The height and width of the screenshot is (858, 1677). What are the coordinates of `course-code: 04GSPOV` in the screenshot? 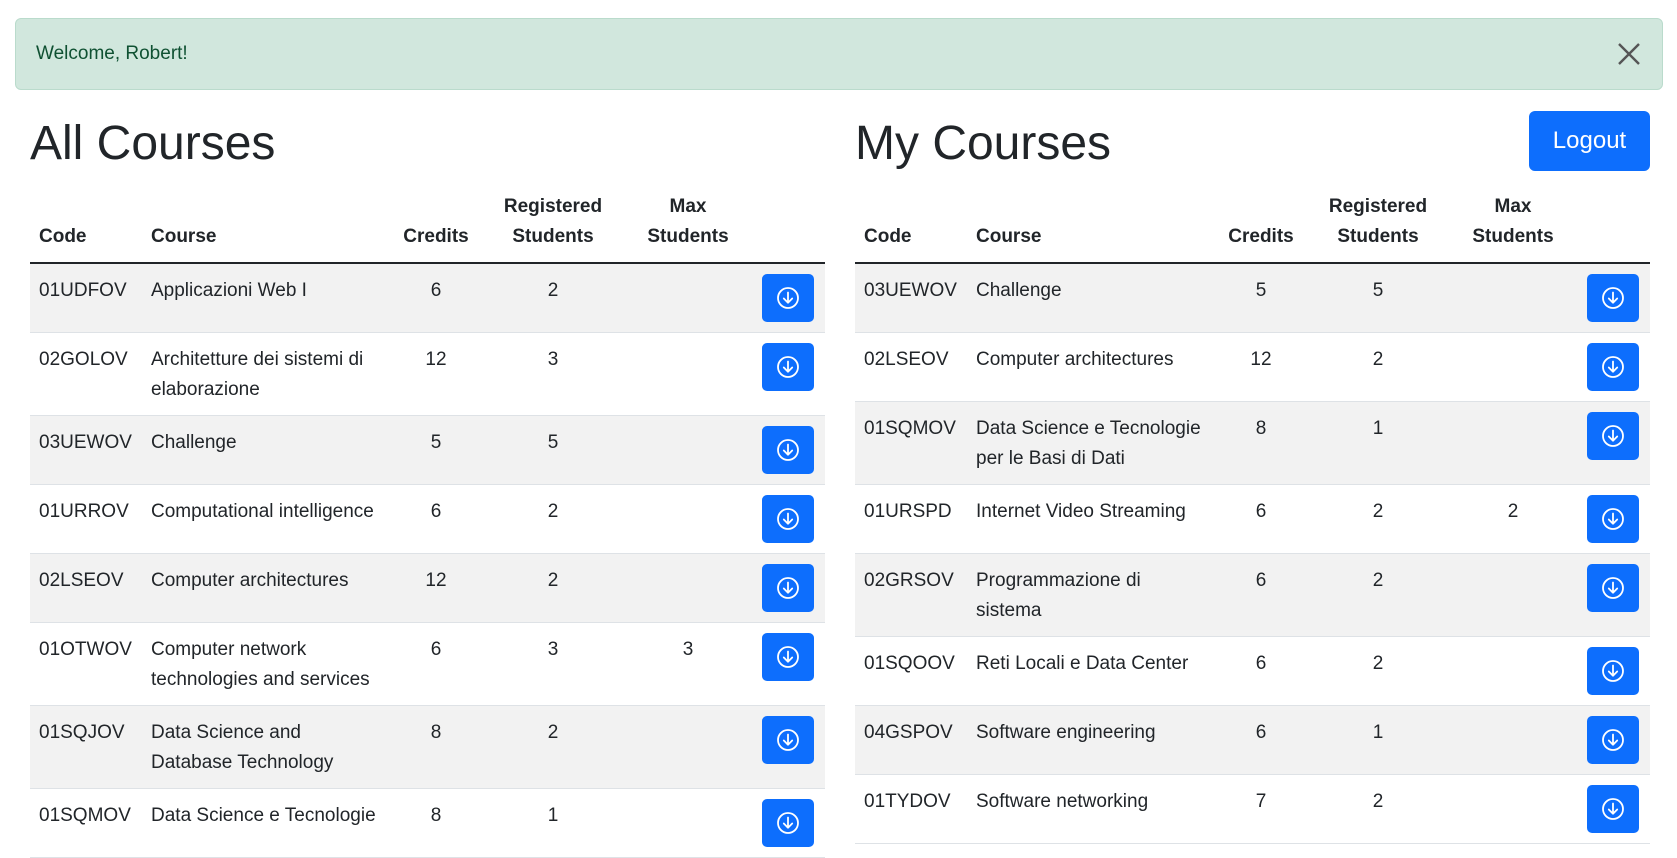 It's located at (911, 740).